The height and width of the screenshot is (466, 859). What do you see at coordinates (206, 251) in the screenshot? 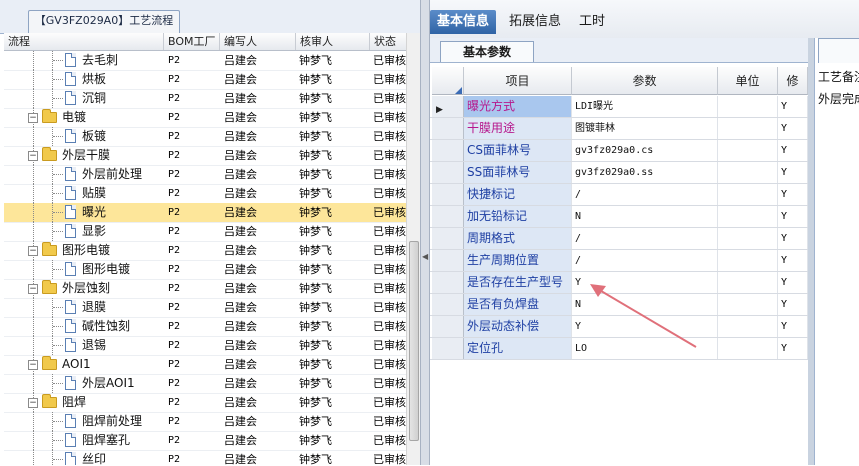
I see `tree-row: − 图形电镀 P2 吕建会 钟梦飞 已审核` at bounding box center [206, 251].